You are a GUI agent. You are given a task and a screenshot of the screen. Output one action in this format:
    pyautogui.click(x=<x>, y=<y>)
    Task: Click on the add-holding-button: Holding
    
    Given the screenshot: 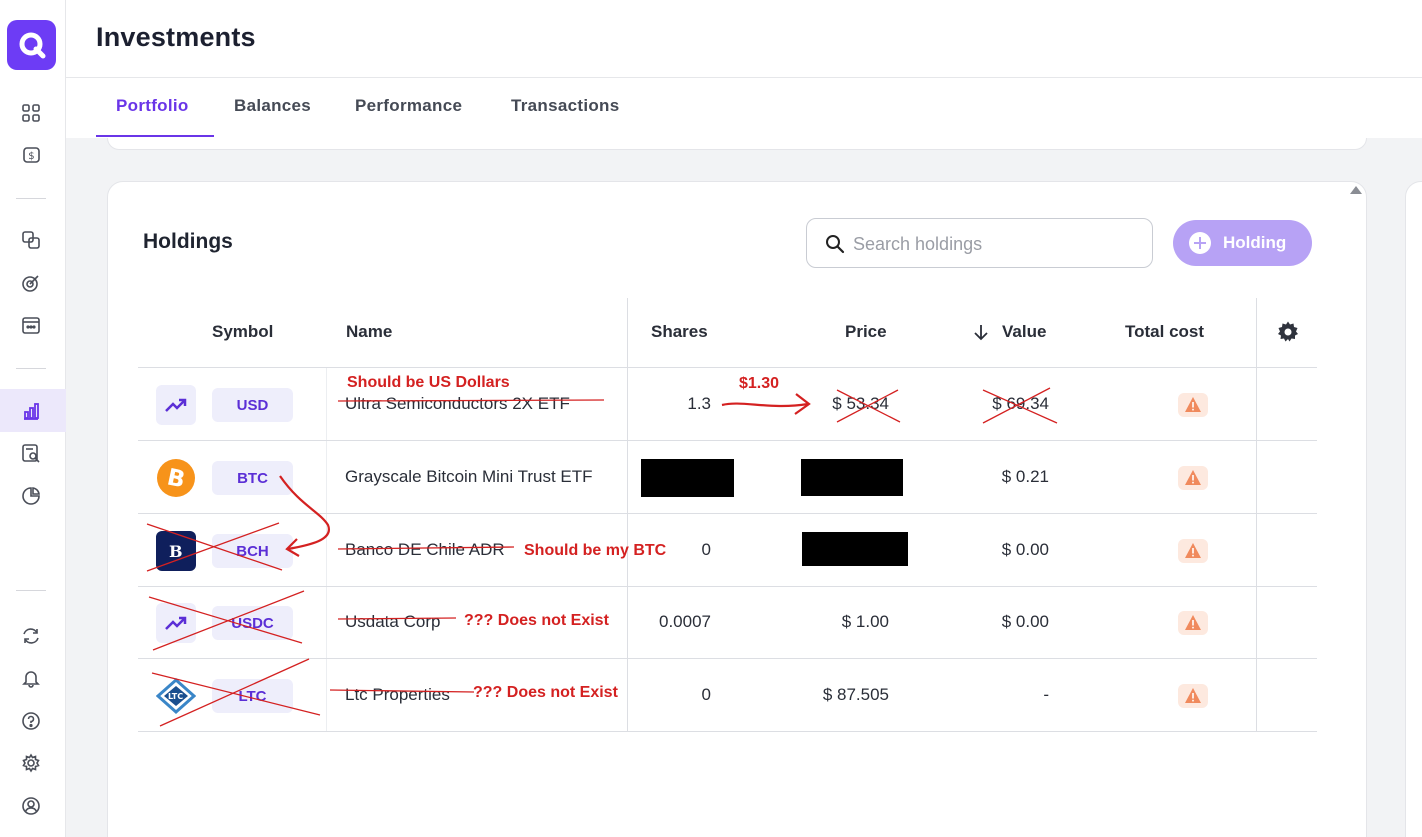 What is the action you would take?
    pyautogui.click(x=1242, y=243)
    